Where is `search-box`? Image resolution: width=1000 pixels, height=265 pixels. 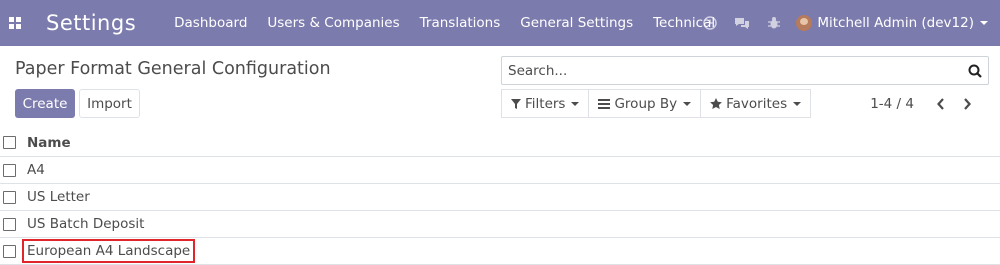
search-box is located at coordinates (745, 70).